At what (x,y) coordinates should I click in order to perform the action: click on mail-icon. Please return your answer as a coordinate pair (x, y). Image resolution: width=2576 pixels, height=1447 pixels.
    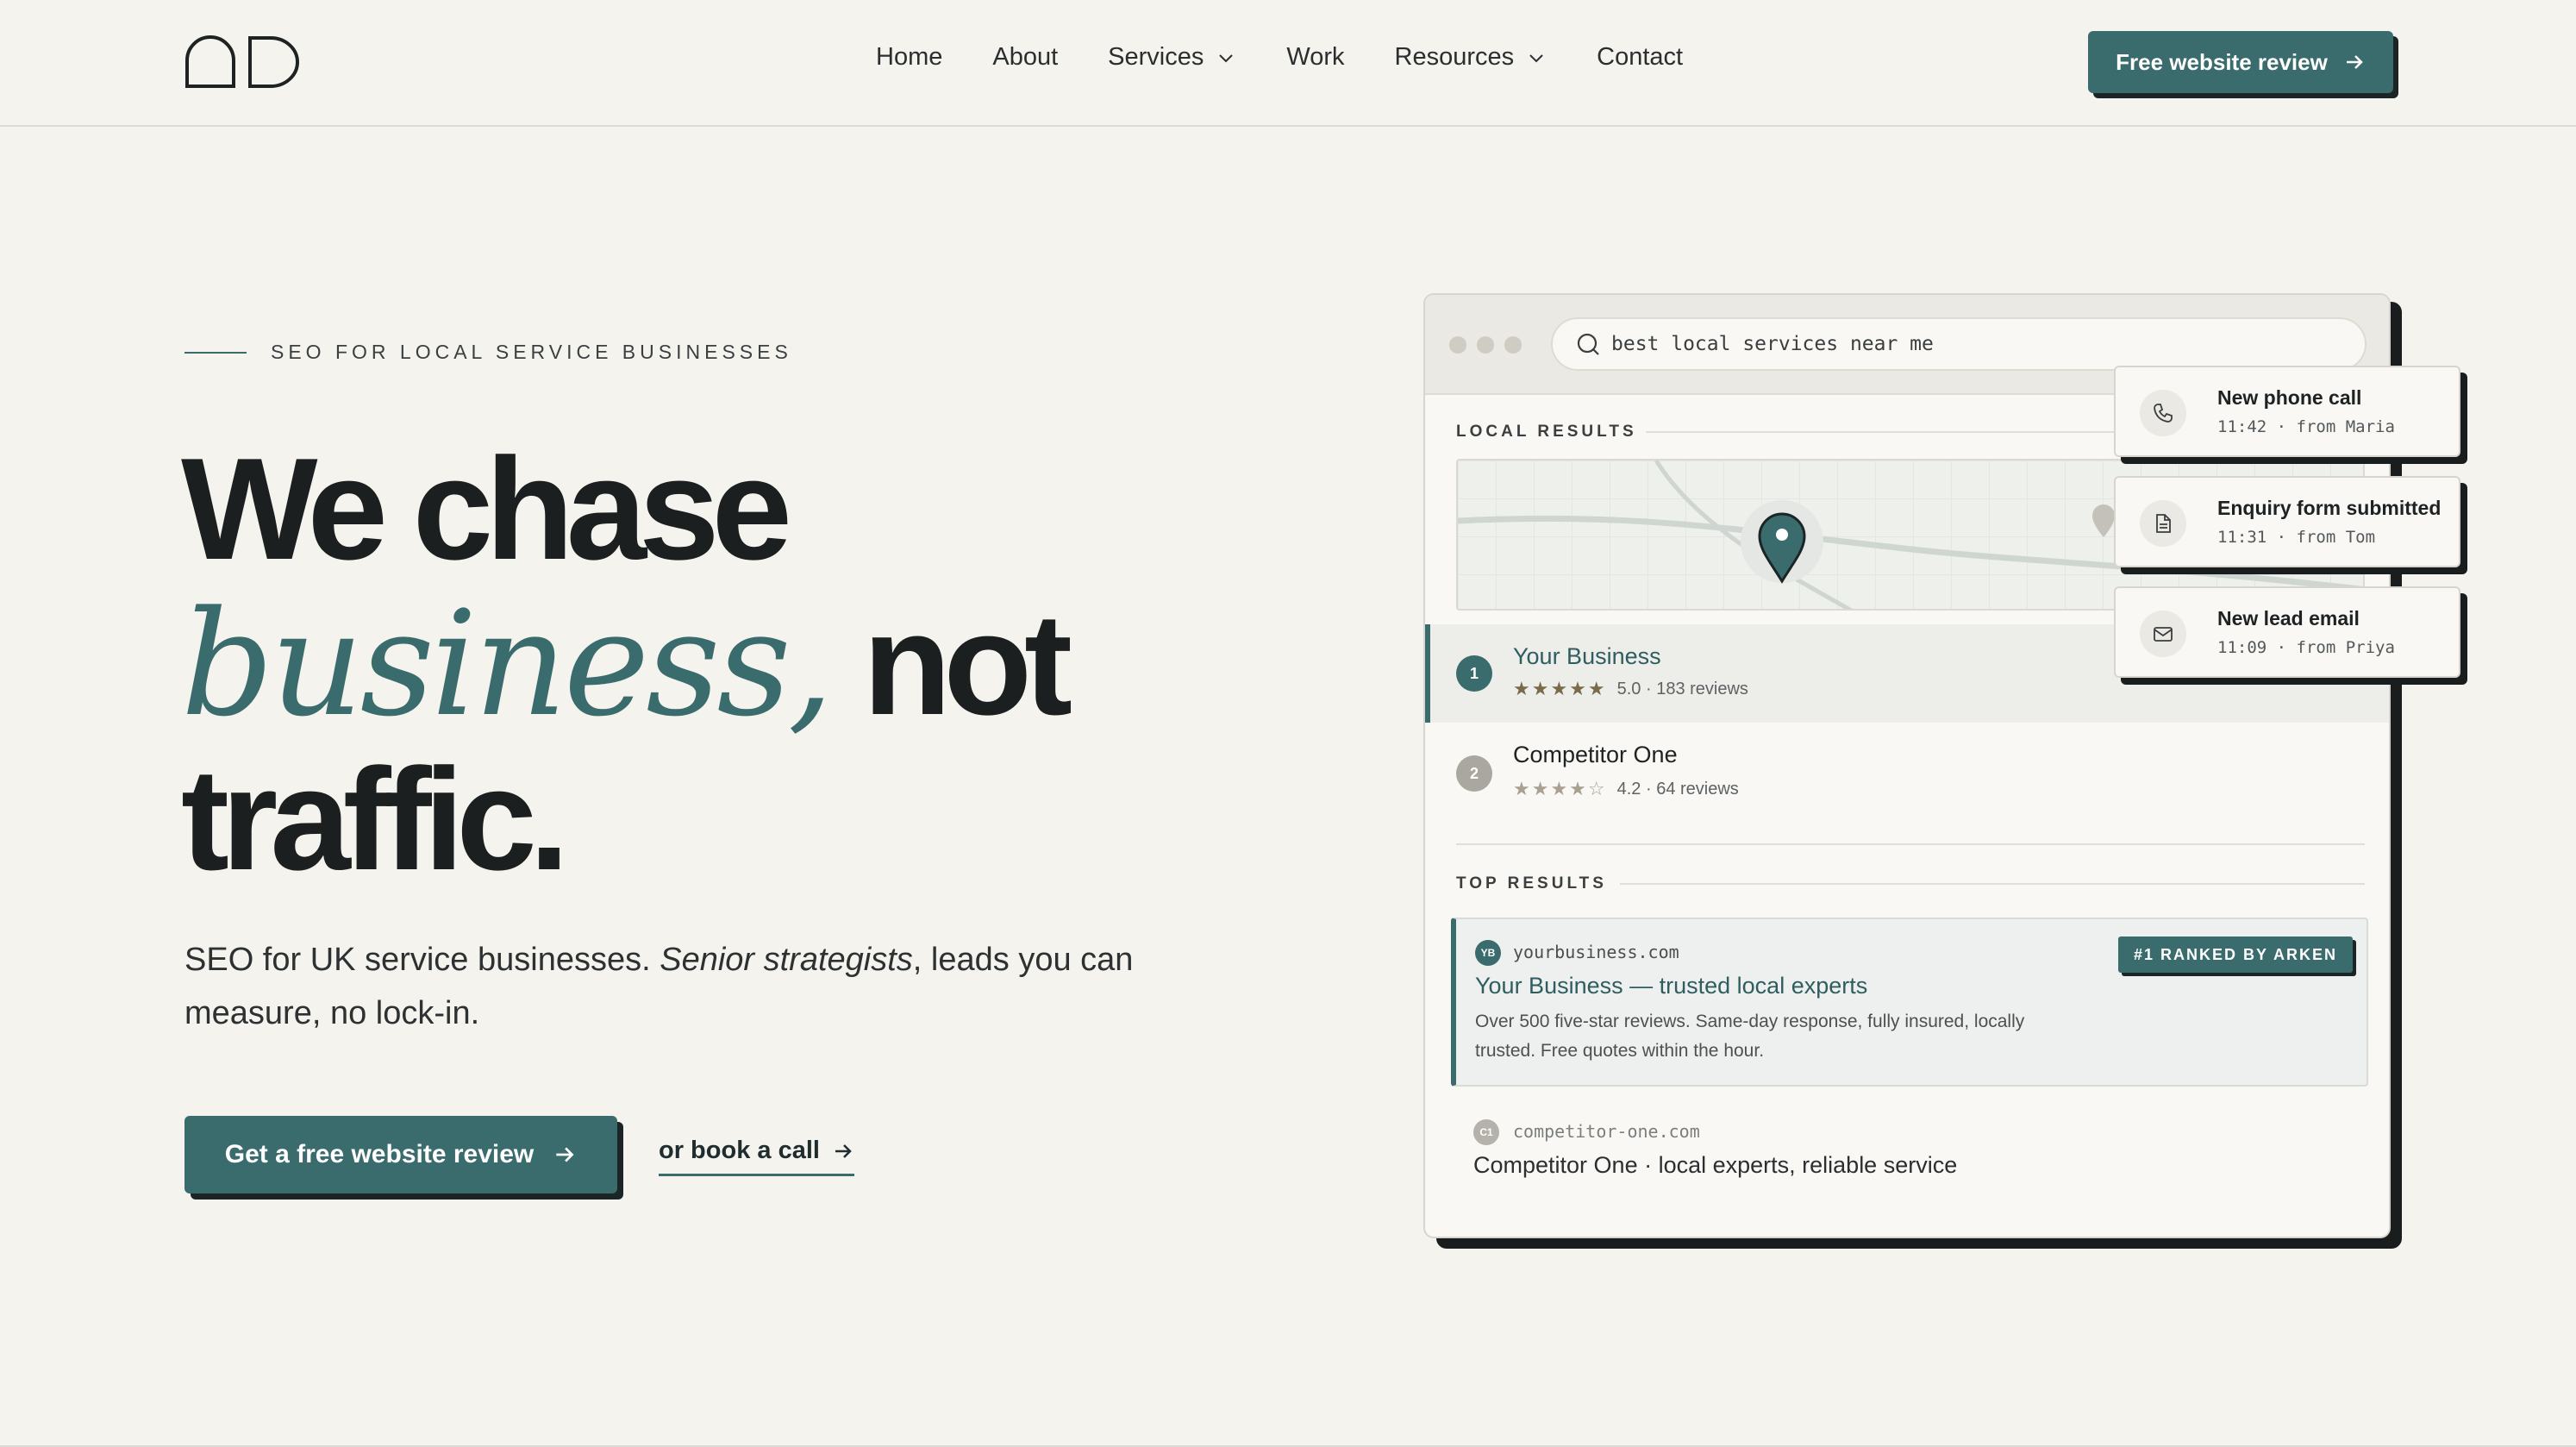
    Looking at the image, I should click on (2163, 634).